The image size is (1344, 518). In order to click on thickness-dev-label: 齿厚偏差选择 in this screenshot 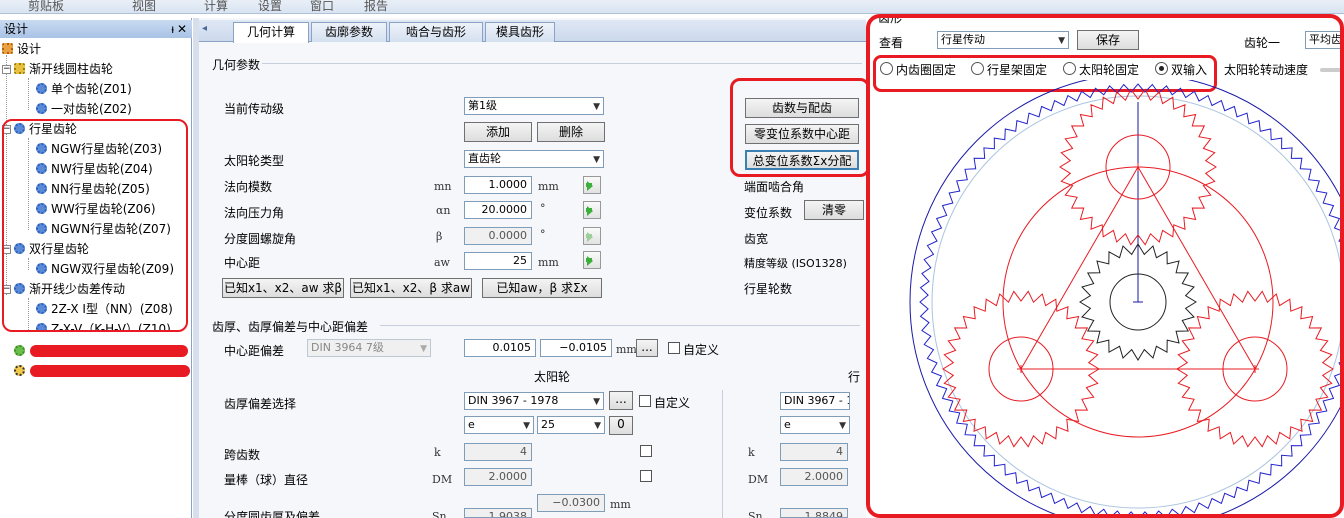, I will do `click(260, 404)`.